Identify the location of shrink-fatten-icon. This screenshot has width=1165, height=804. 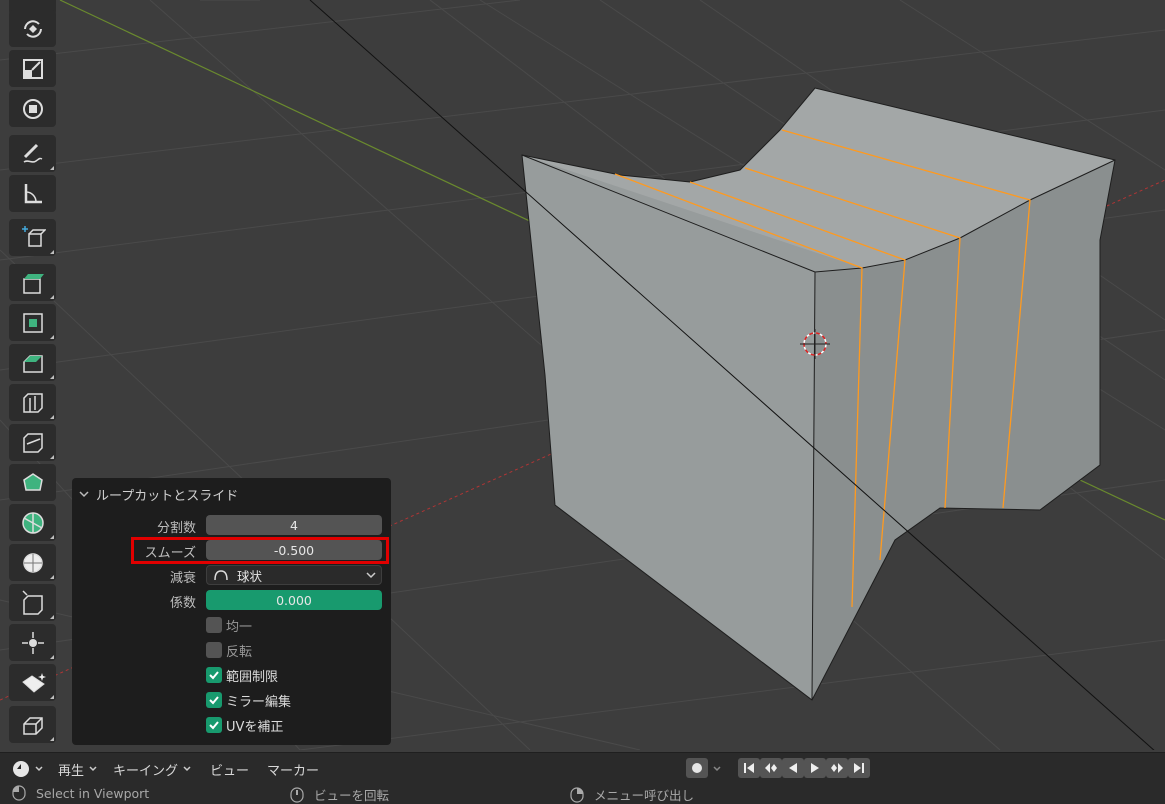
(32, 642).